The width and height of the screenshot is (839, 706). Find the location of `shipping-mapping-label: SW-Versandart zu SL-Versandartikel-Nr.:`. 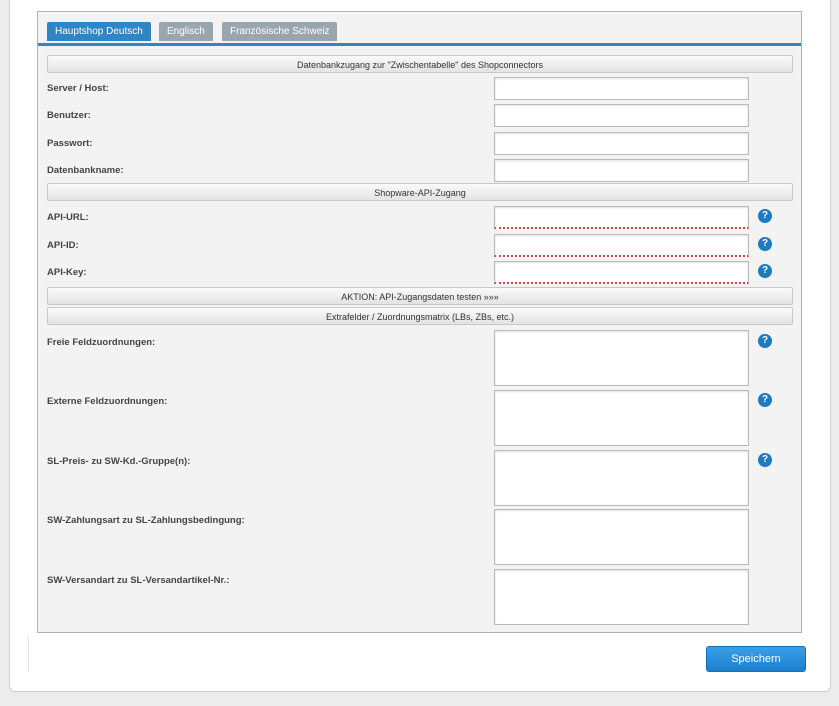

shipping-mapping-label: SW-Versandart zu SL-Versandartikel-Nr.: is located at coordinates (138, 580).